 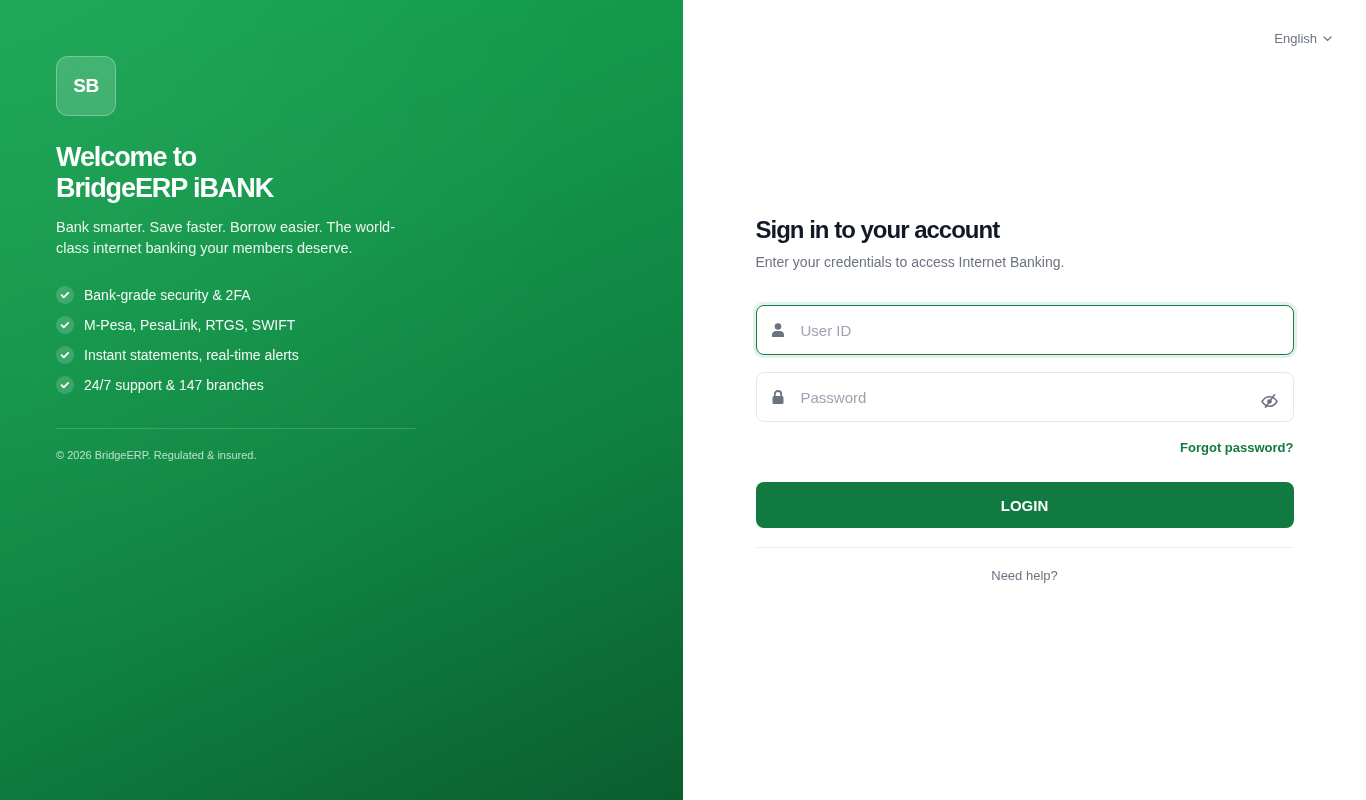 What do you see at coordinates (167, 295) in the screenshot?
I see `feature-text: Bank-grade security & 2FA` at bounding box center [167, 295].